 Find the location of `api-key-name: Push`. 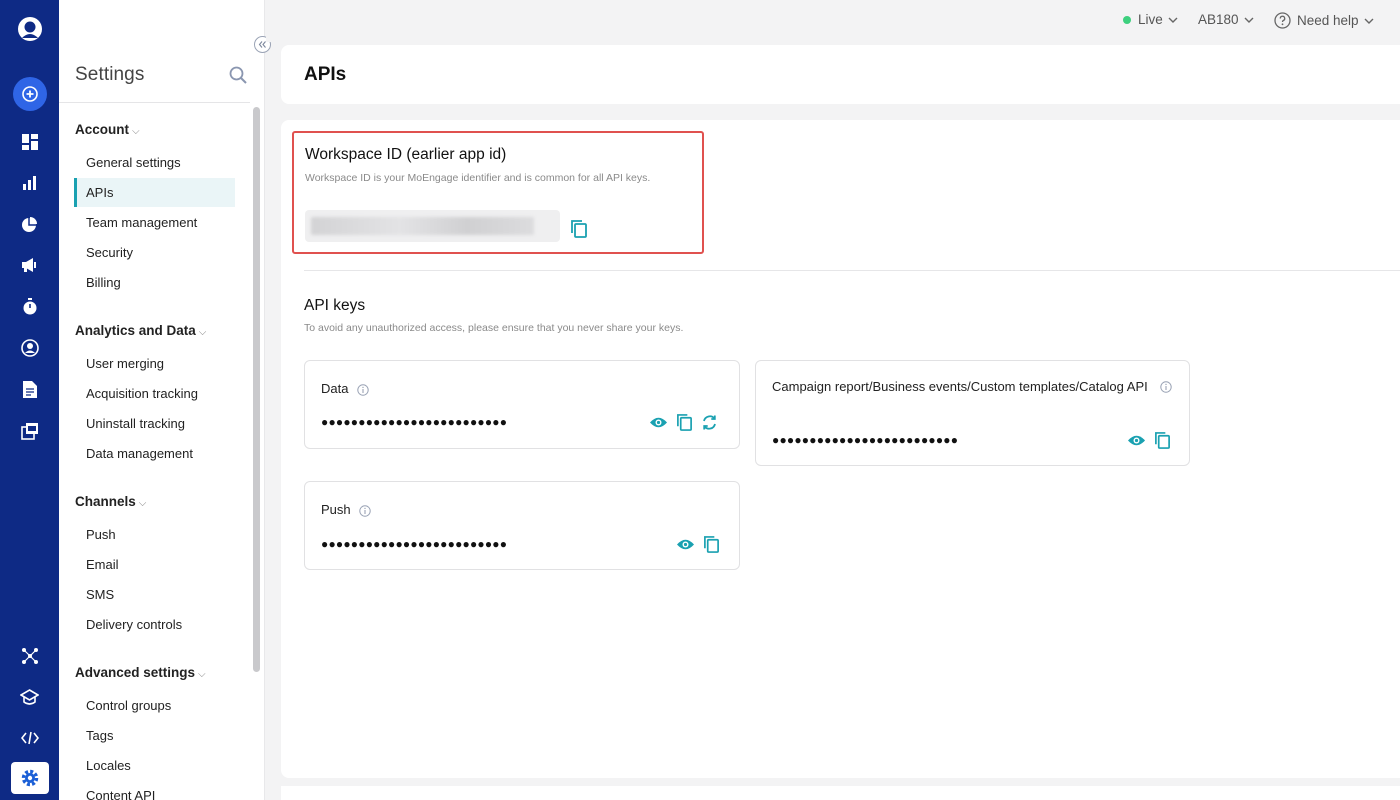

api-key-name: Push is located at coordinates (346, 510).